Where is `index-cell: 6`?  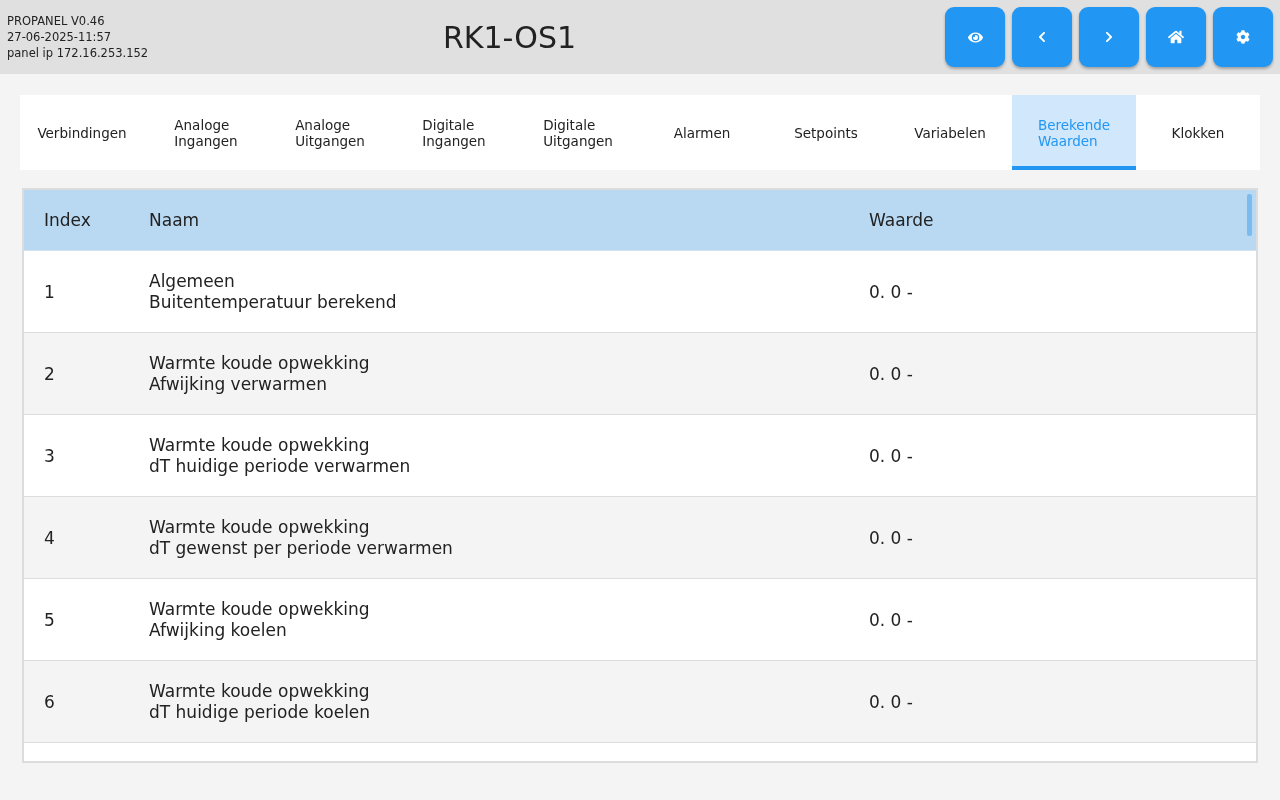 index-cell: 6 is located at coordinates (49, 701).